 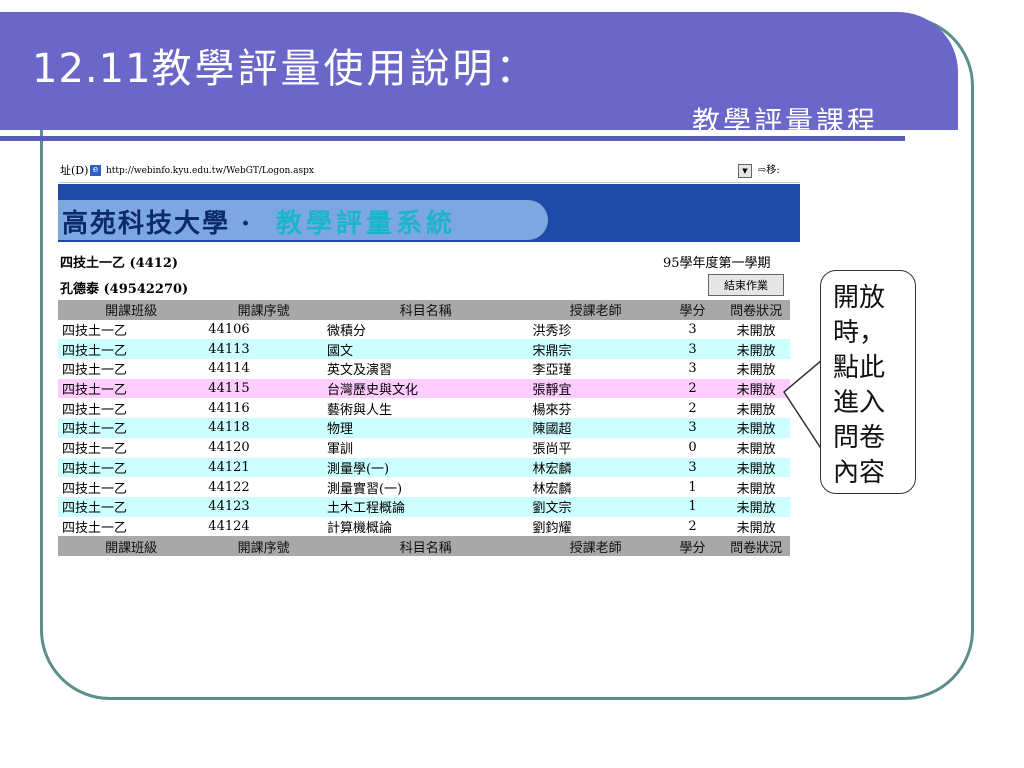 What do you see at coordinates (859, 368) in the screenshot?
I see `callout-line: 點此` at bounding box center [859, 368].